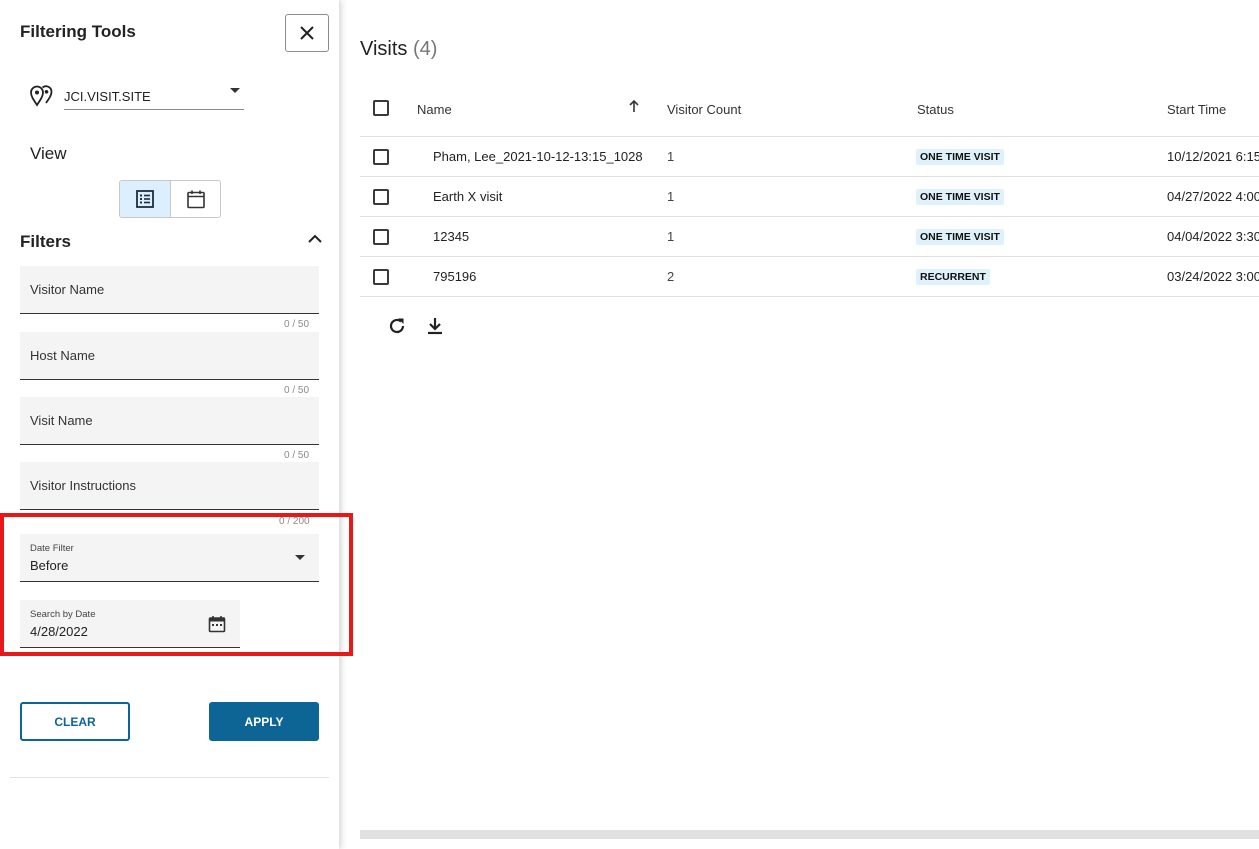  Describe the element at coordinates (704, 109) in the screenshot. I see `column-header-visitor-count: Visitor Count` at that location.